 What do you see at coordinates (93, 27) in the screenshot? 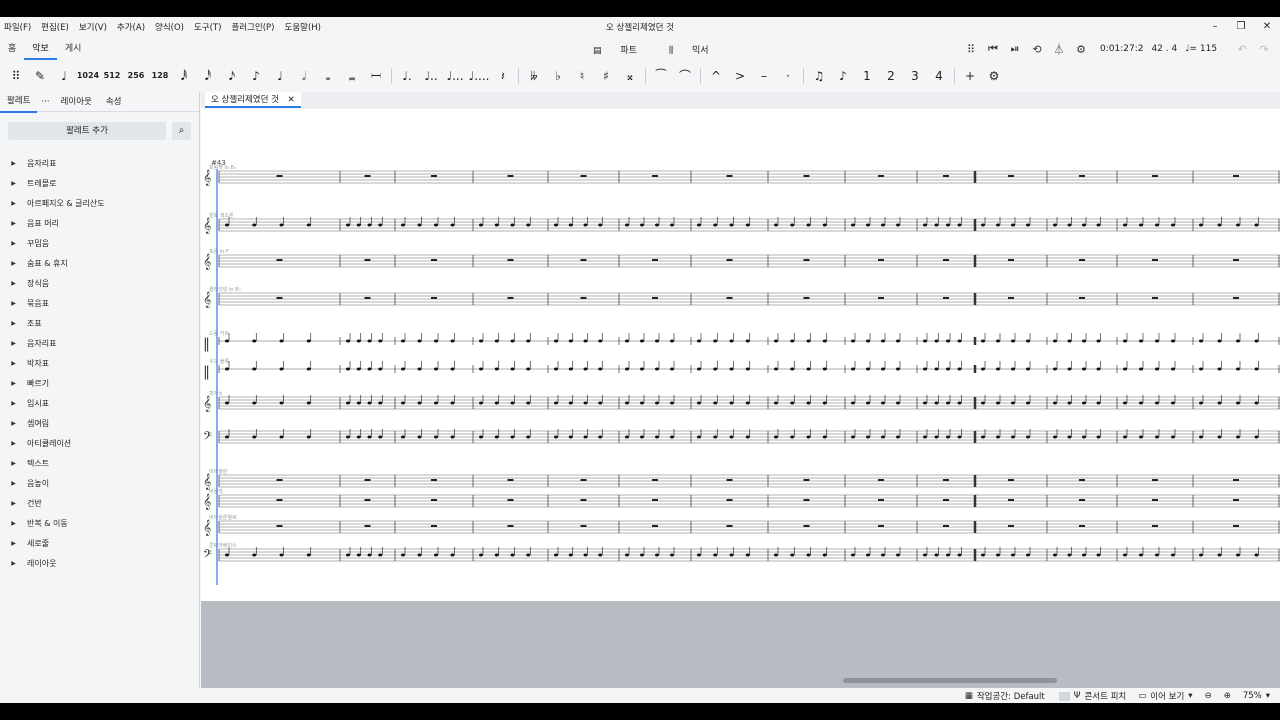
I see `menu-view: 보기(V)` at bounding box center [93, 27].